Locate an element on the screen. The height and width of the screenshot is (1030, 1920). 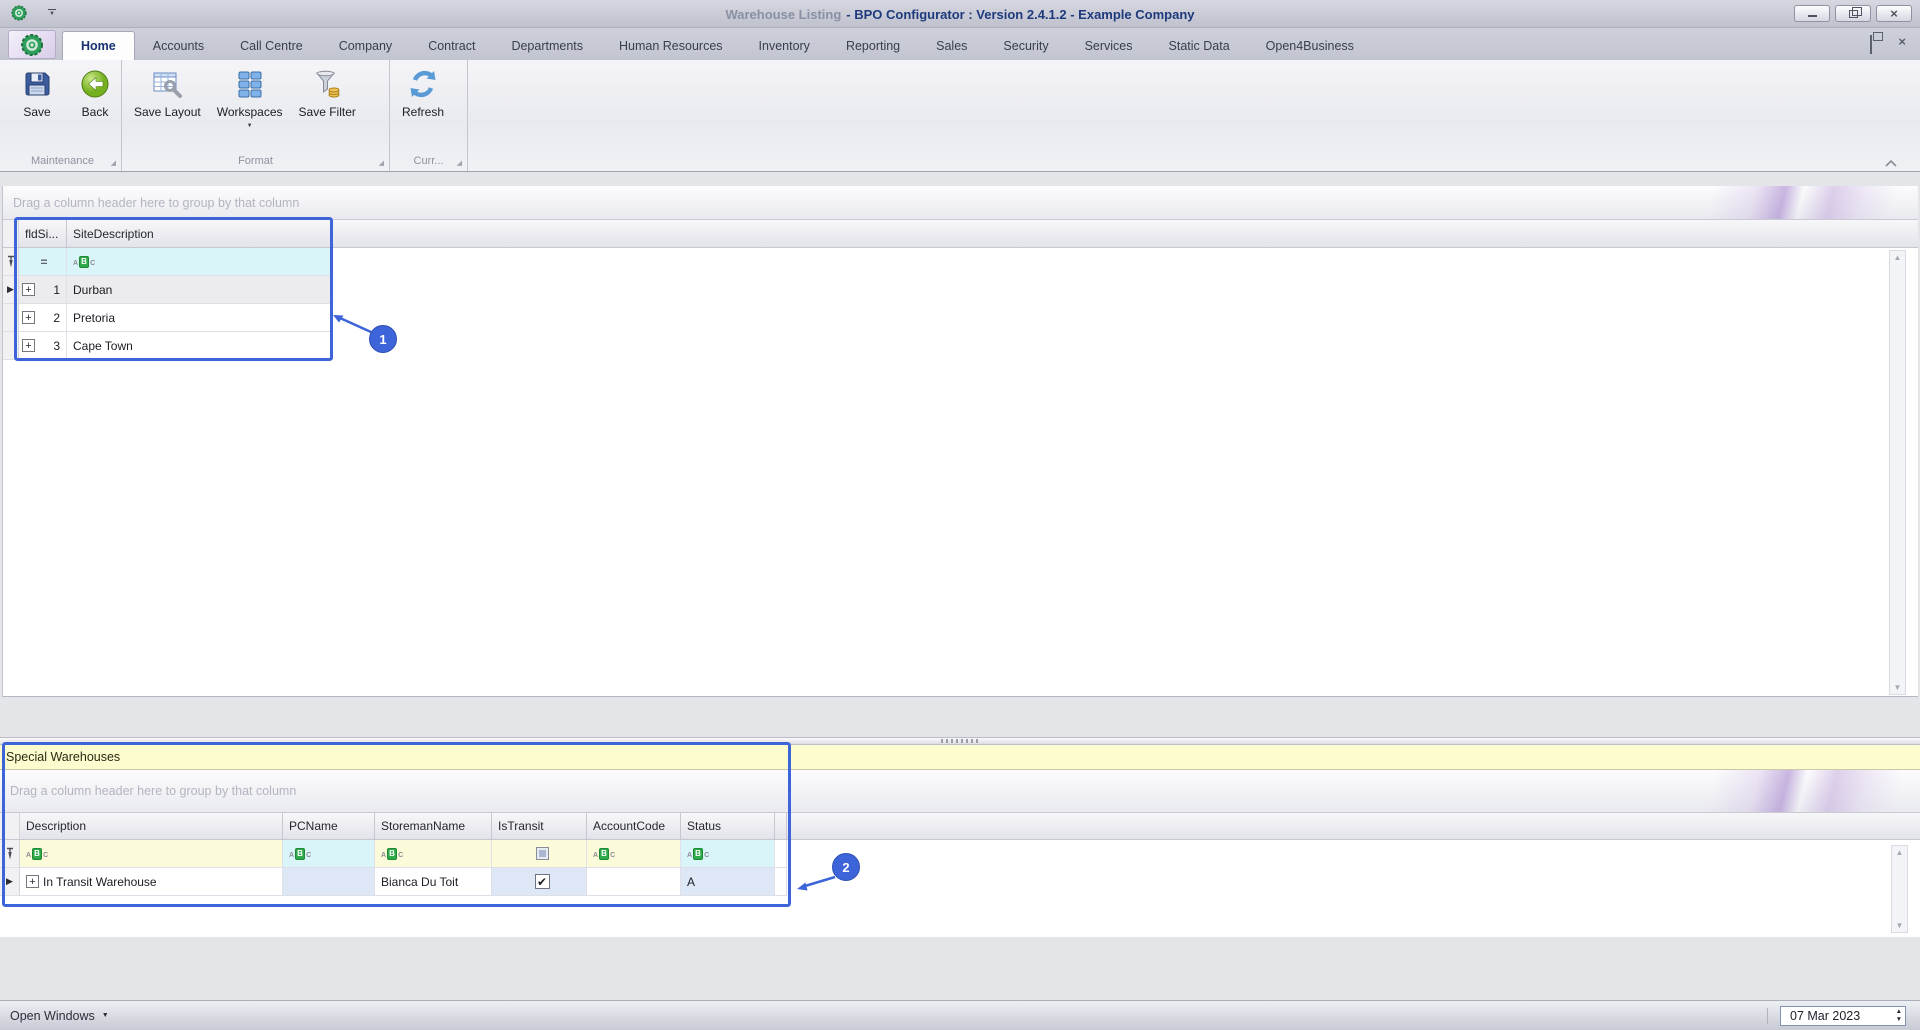
tab-company: Company is located at coordinates (366, 45).